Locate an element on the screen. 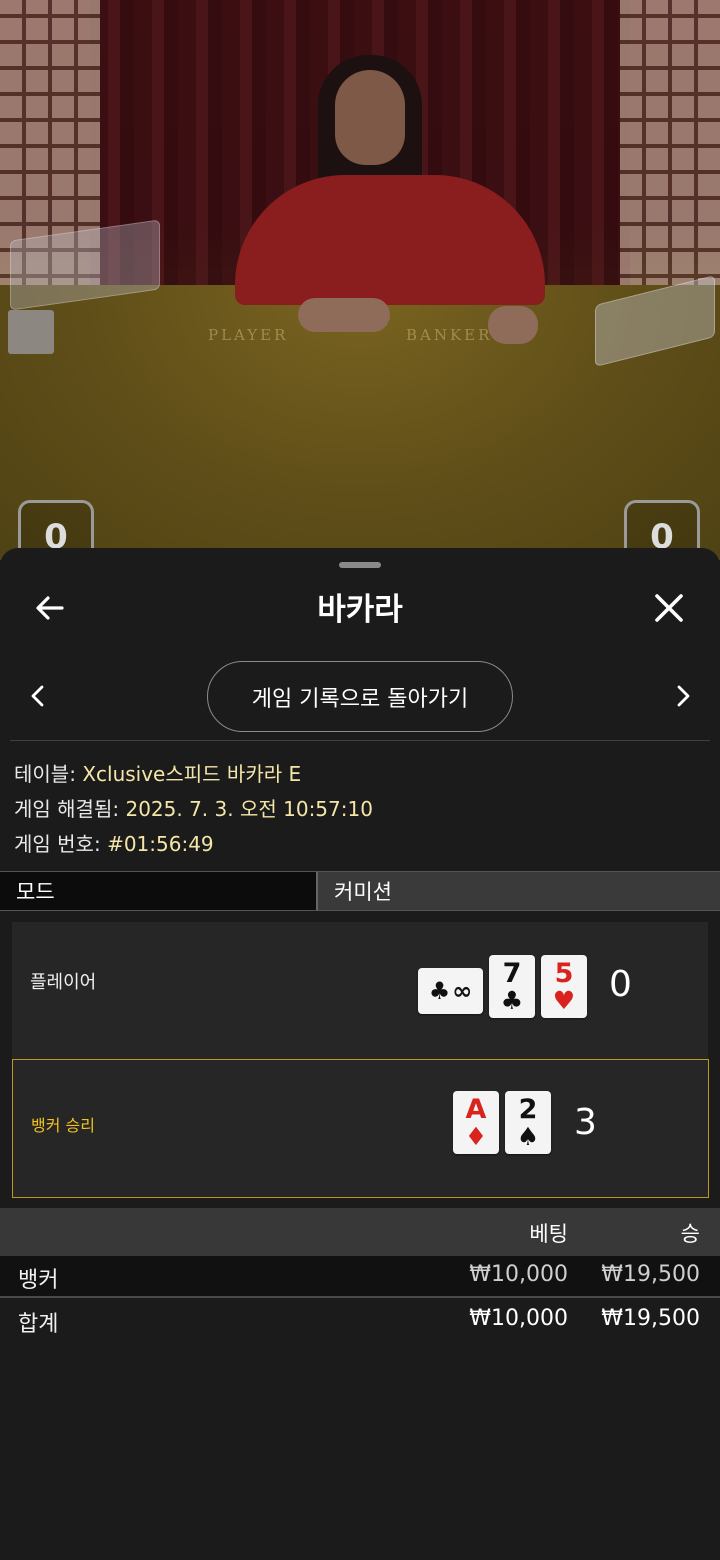 Image resolution: width=720 pixels, height=1560 pixels. win-column-header: 승 is located at coordinates (690, 1234).